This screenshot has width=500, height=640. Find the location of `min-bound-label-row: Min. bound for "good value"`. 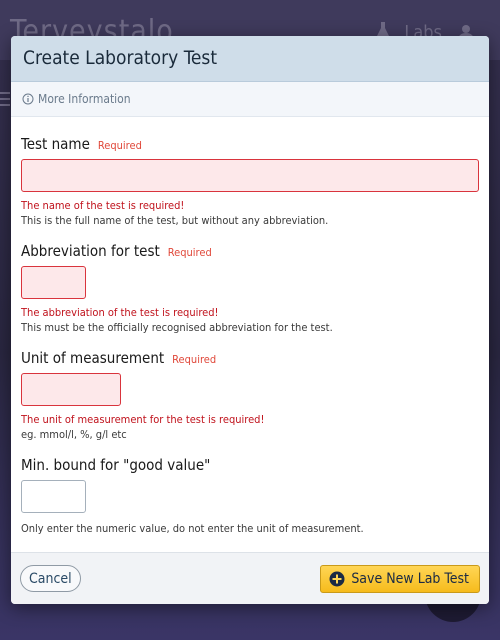

min-bound-label-row: Min. bound for "good value" is located at coordinates (250, 465).